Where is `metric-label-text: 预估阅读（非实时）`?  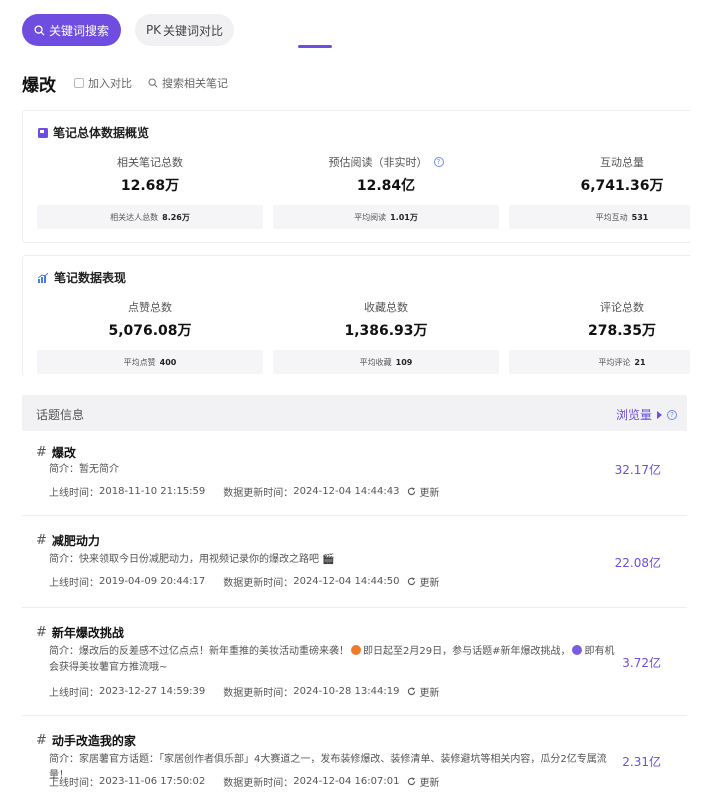 metric-label-text: 预估阅读（非实时） is located at coordinates (378, 162).